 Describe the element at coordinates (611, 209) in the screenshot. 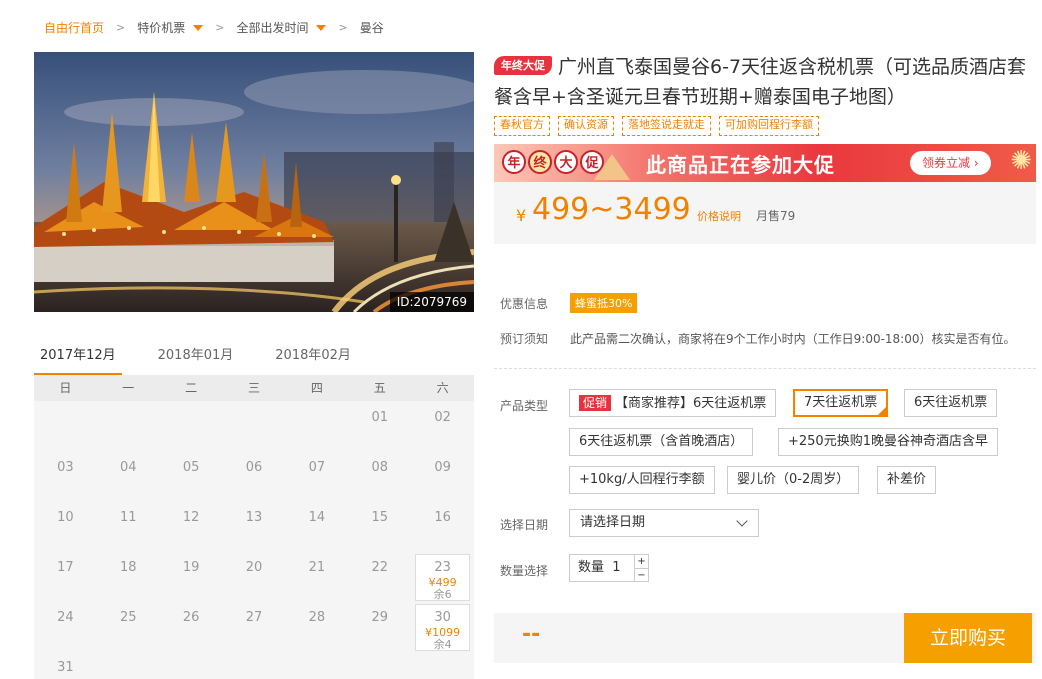

I see `price-range: 499~3499` at that location.